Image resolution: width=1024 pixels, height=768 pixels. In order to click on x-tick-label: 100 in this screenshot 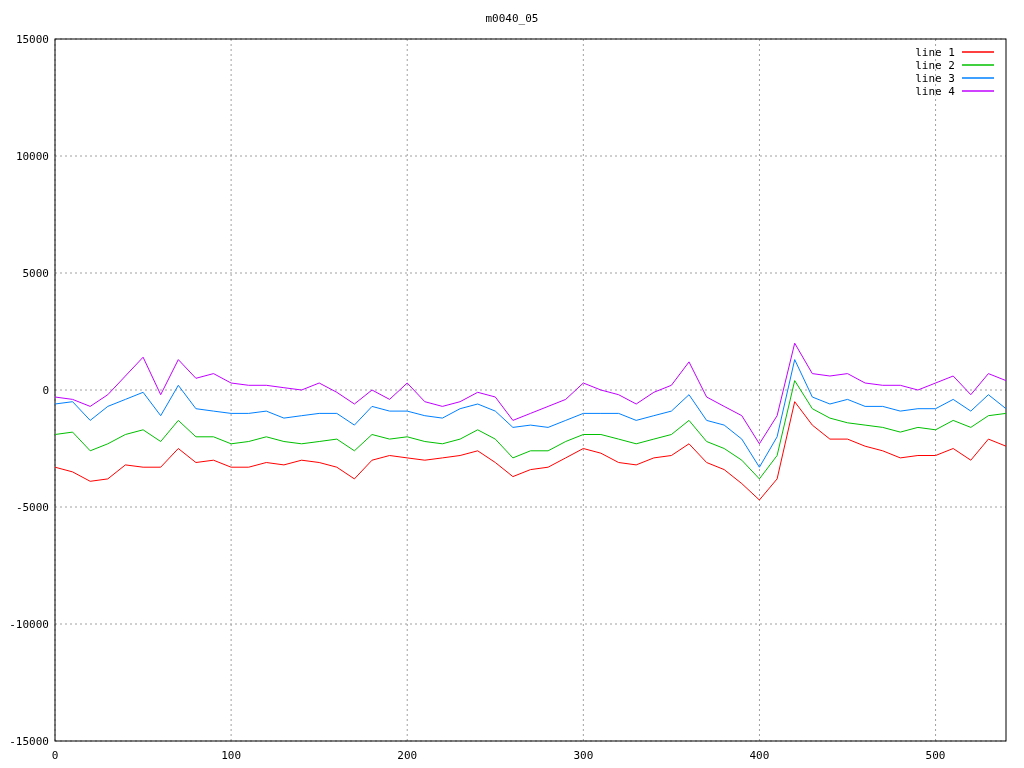, I will do `click(231, 755)`.